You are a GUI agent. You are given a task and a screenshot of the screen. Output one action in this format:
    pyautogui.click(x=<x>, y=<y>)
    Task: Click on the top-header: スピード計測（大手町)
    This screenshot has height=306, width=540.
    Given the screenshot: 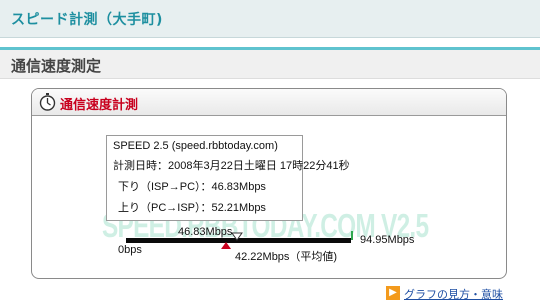 What is the action you would take?
    pyautogui.click(x=270, y=19)
    